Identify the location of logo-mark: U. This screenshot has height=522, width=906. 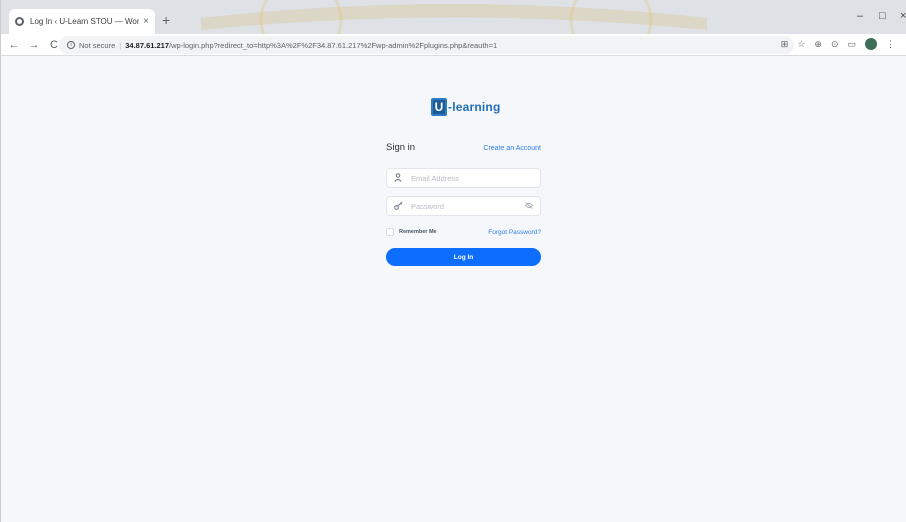
(439, 107).